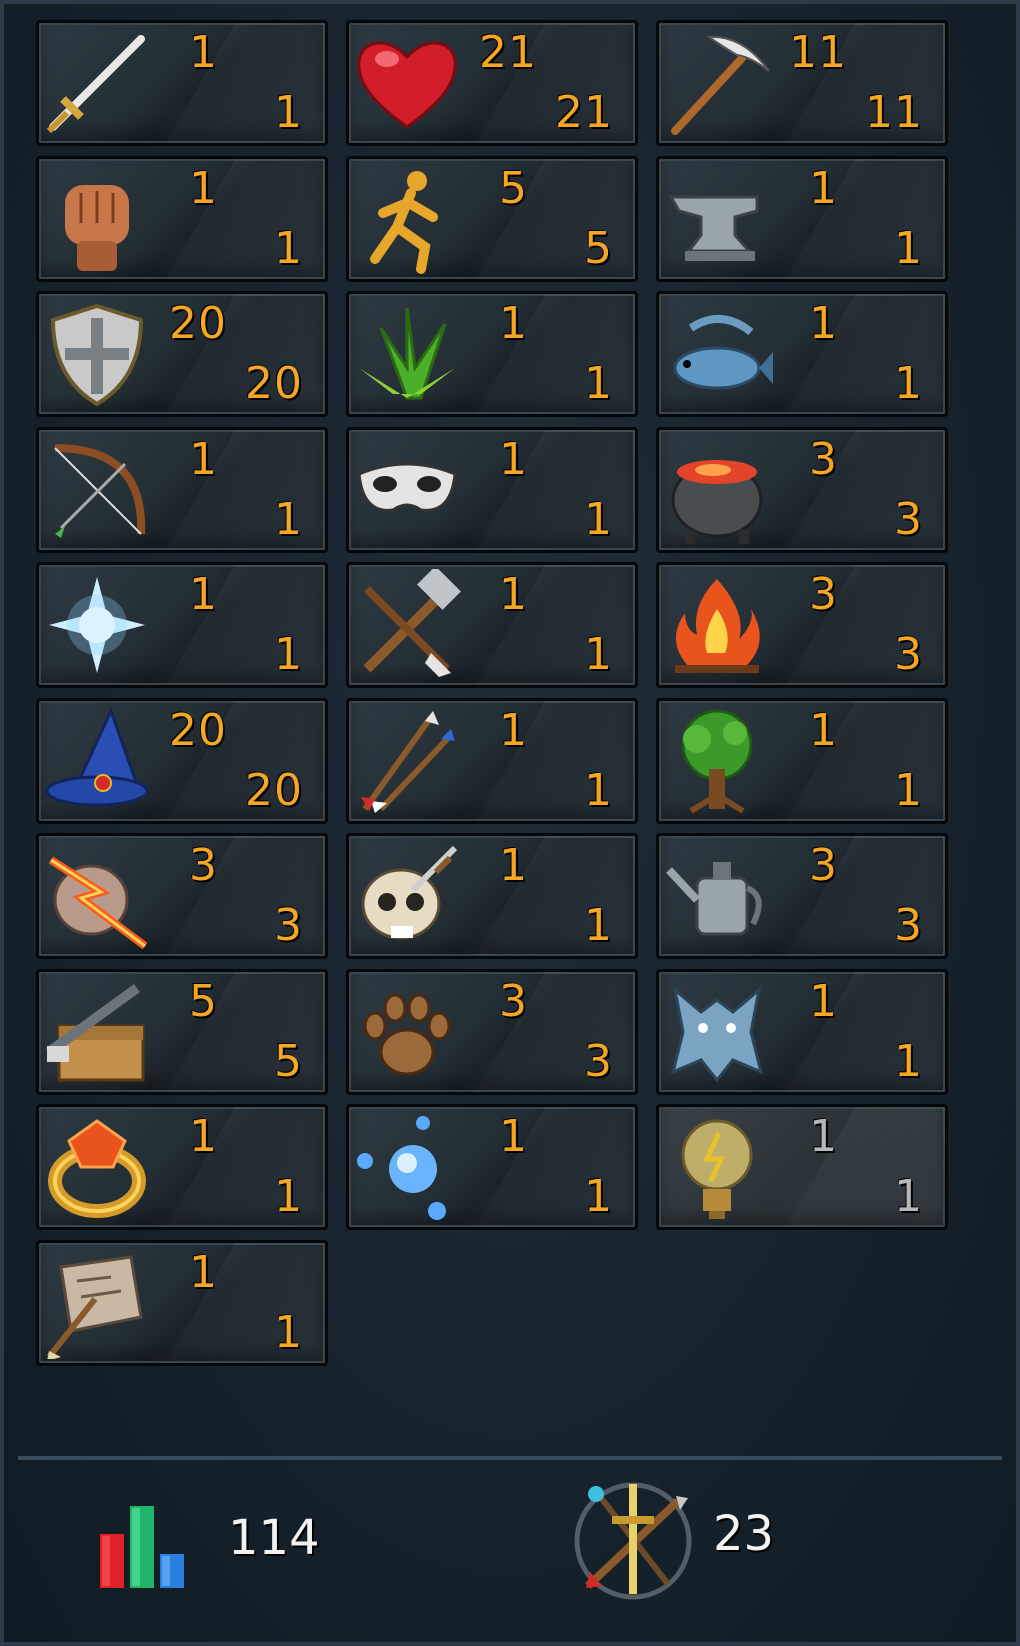 The width and height of the screenshot is (1020, 1646). What do you see at coordinates (802, 625) in the screenshot?
I see `skill-tile-firemaking: 33` at bounding box center [802, 625].